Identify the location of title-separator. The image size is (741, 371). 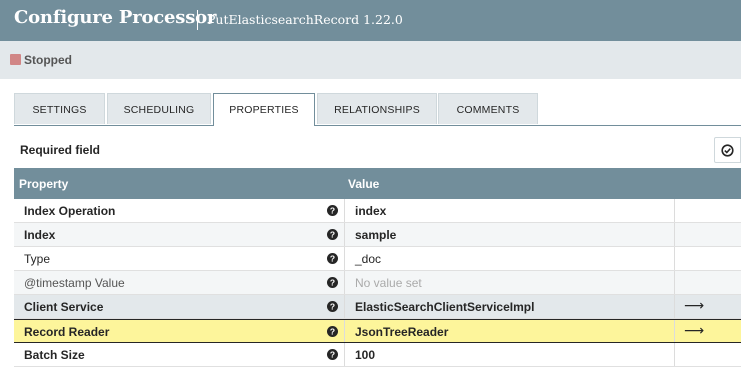
(197, 20).